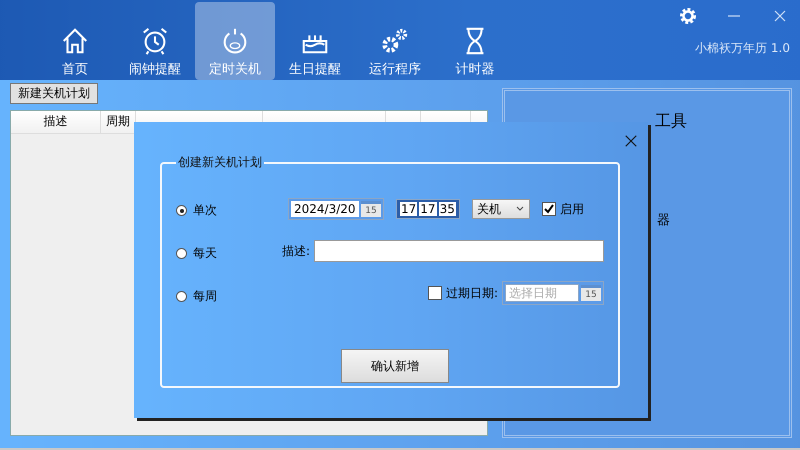  Describe the element at coordinates (459, 251) in the screenshot. I see `description-field` at that location.